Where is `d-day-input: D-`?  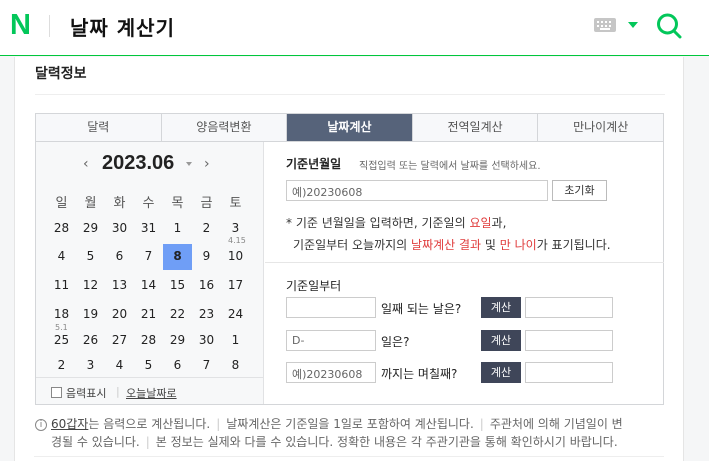 d-day-input: D- is located at coordinates (331, 340).